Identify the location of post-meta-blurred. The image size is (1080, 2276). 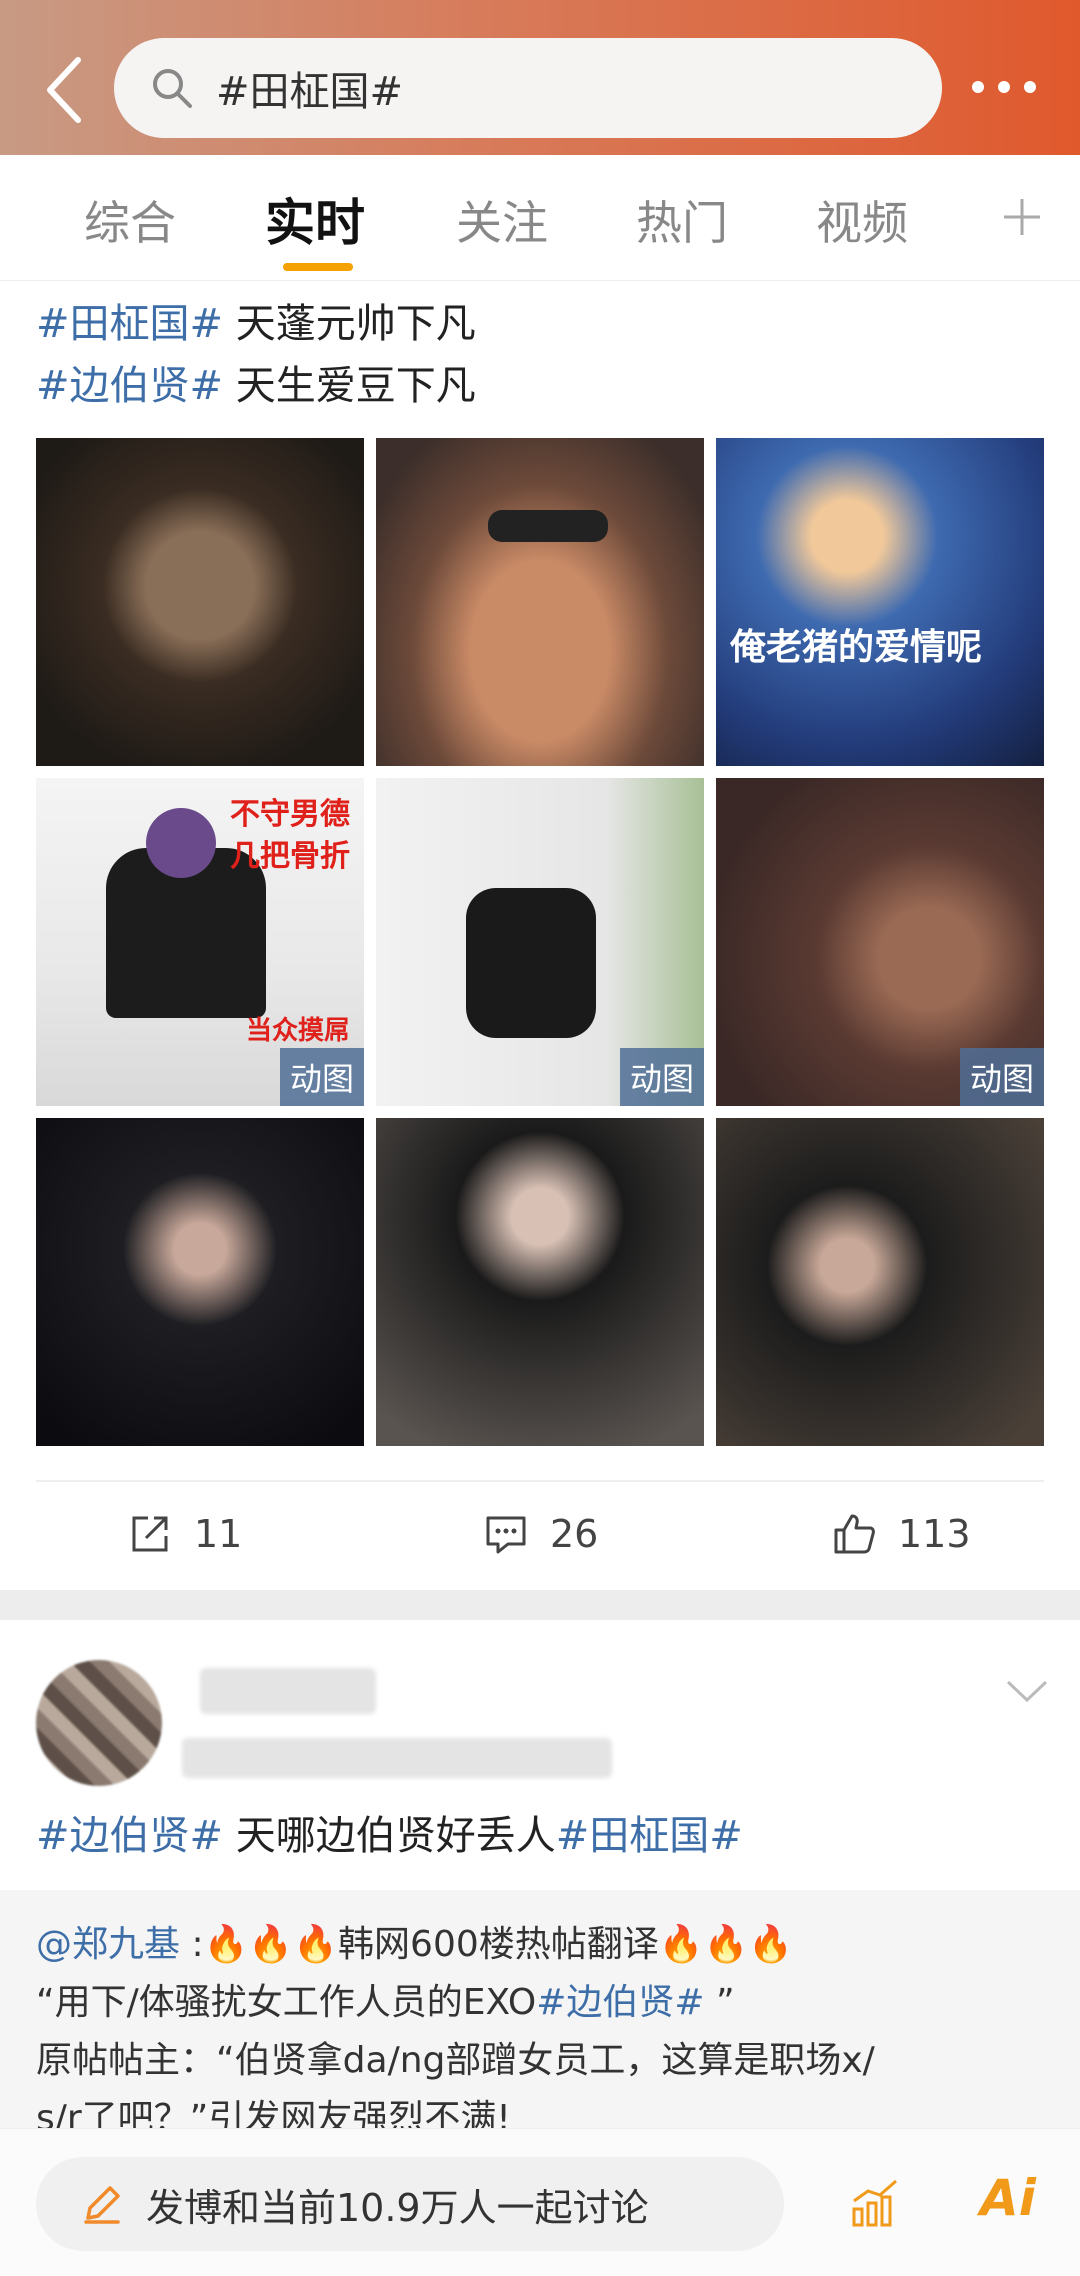
(397, 1758).